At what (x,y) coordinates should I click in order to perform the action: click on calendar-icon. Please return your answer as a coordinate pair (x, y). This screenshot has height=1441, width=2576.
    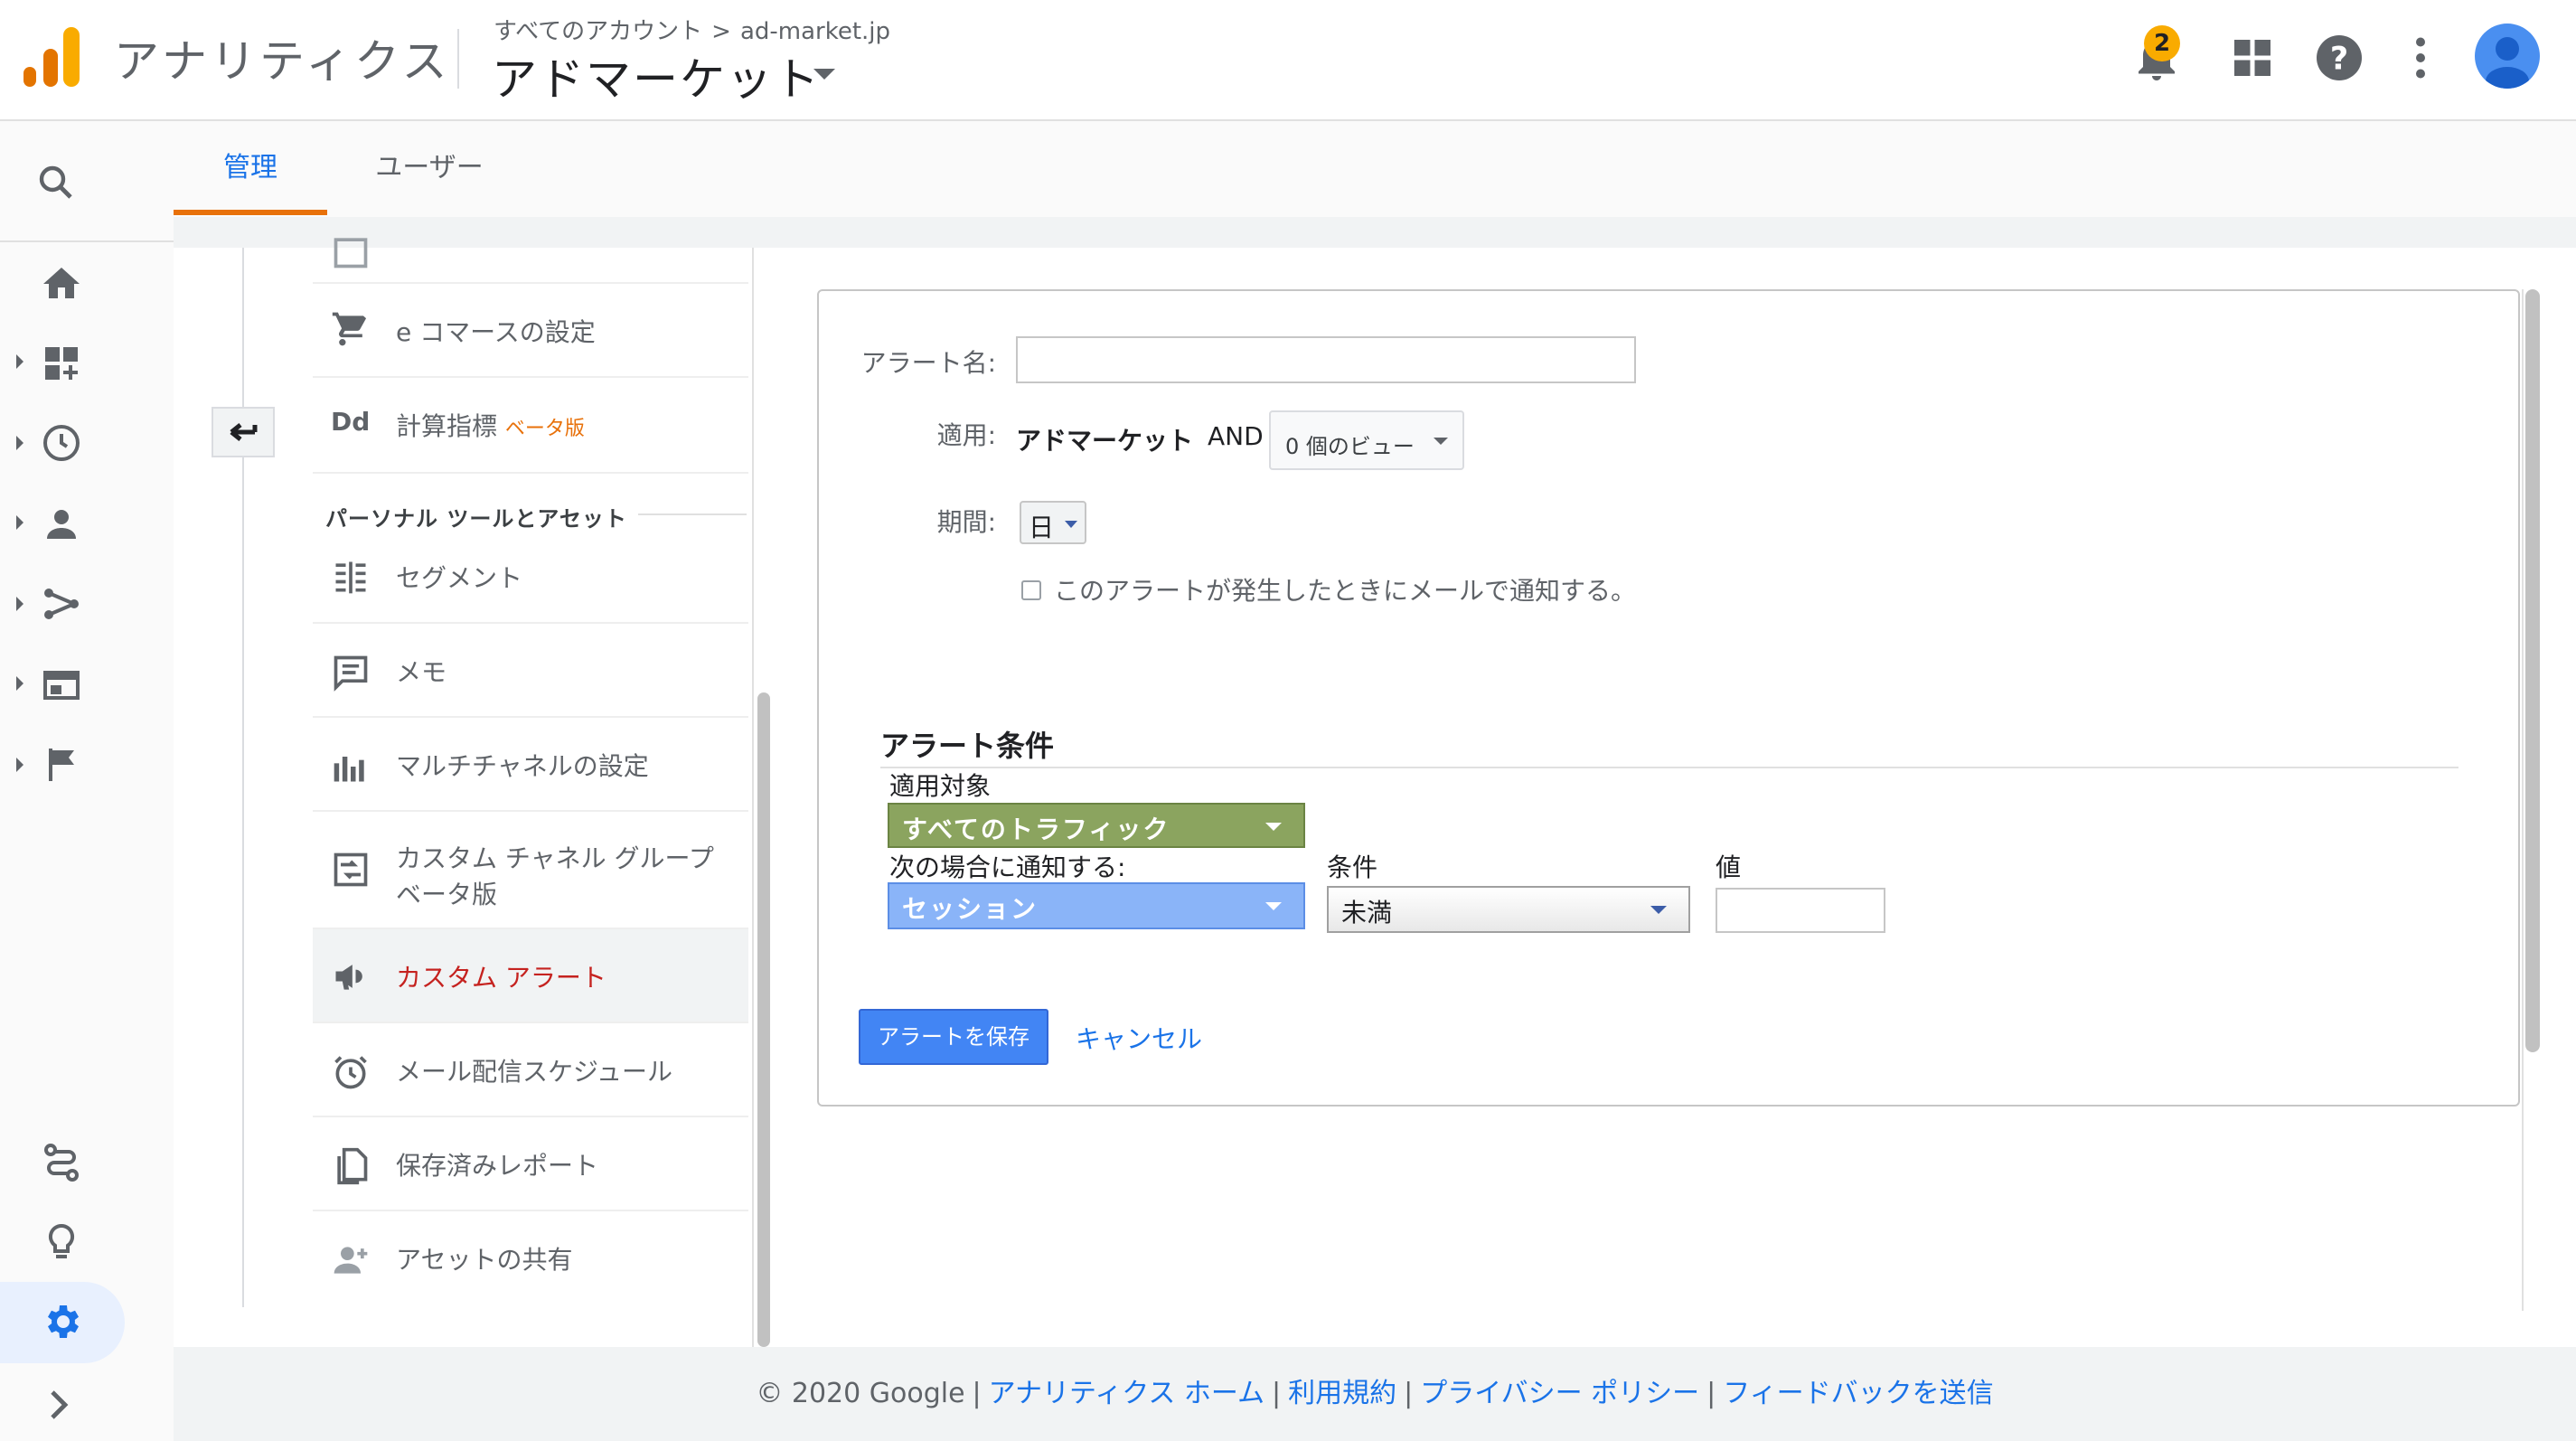
    Looking at the image, I should click on (351, 253).